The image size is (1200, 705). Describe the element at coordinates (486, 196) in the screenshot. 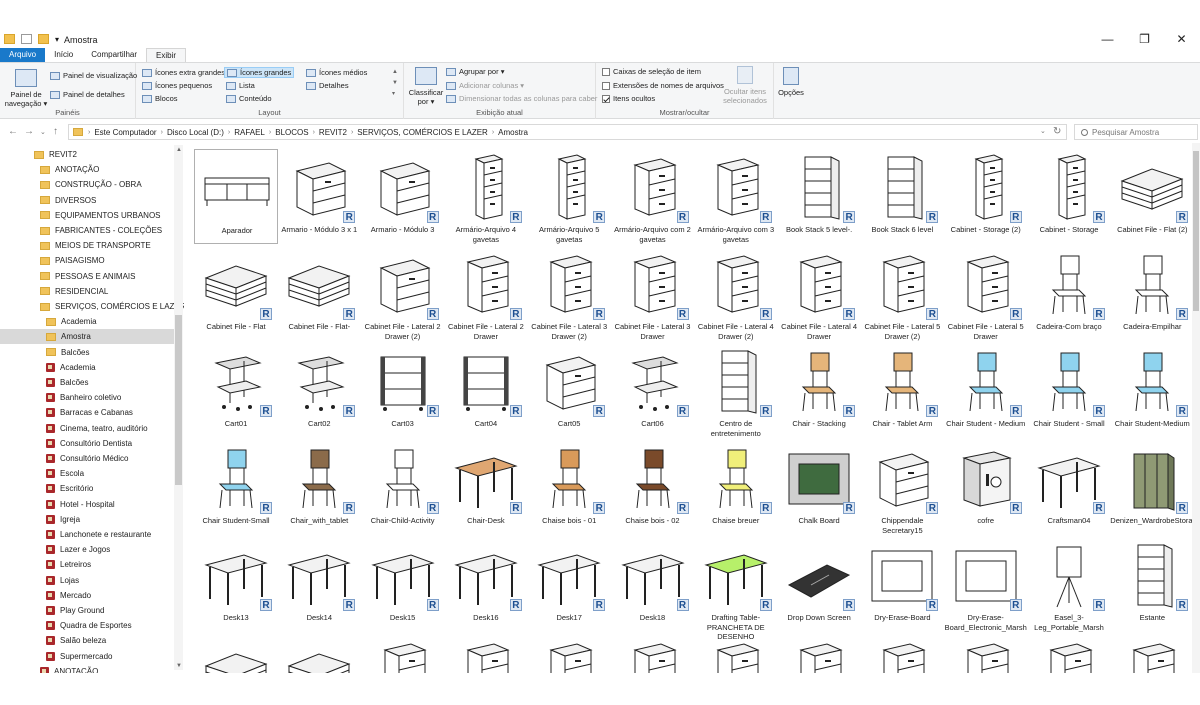

I see `file-item: R Armário-Arquivo 4 gavetas` at that location.